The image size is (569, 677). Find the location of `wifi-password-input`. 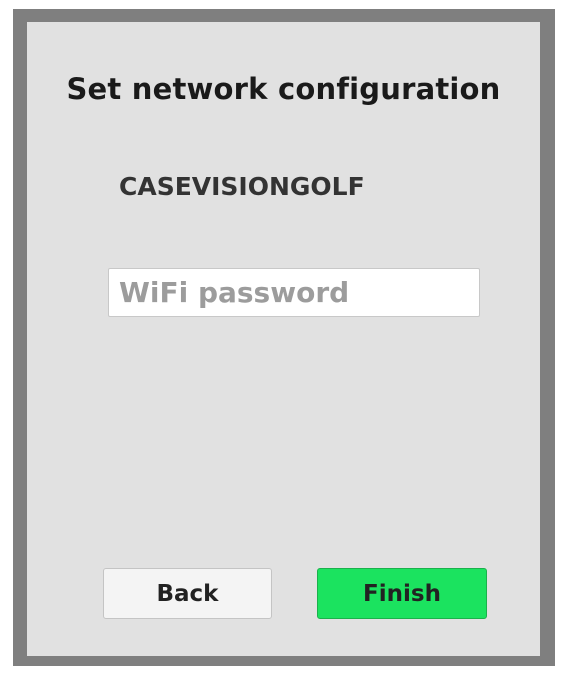

wifi-password-input is located at coordinates (294, 292).